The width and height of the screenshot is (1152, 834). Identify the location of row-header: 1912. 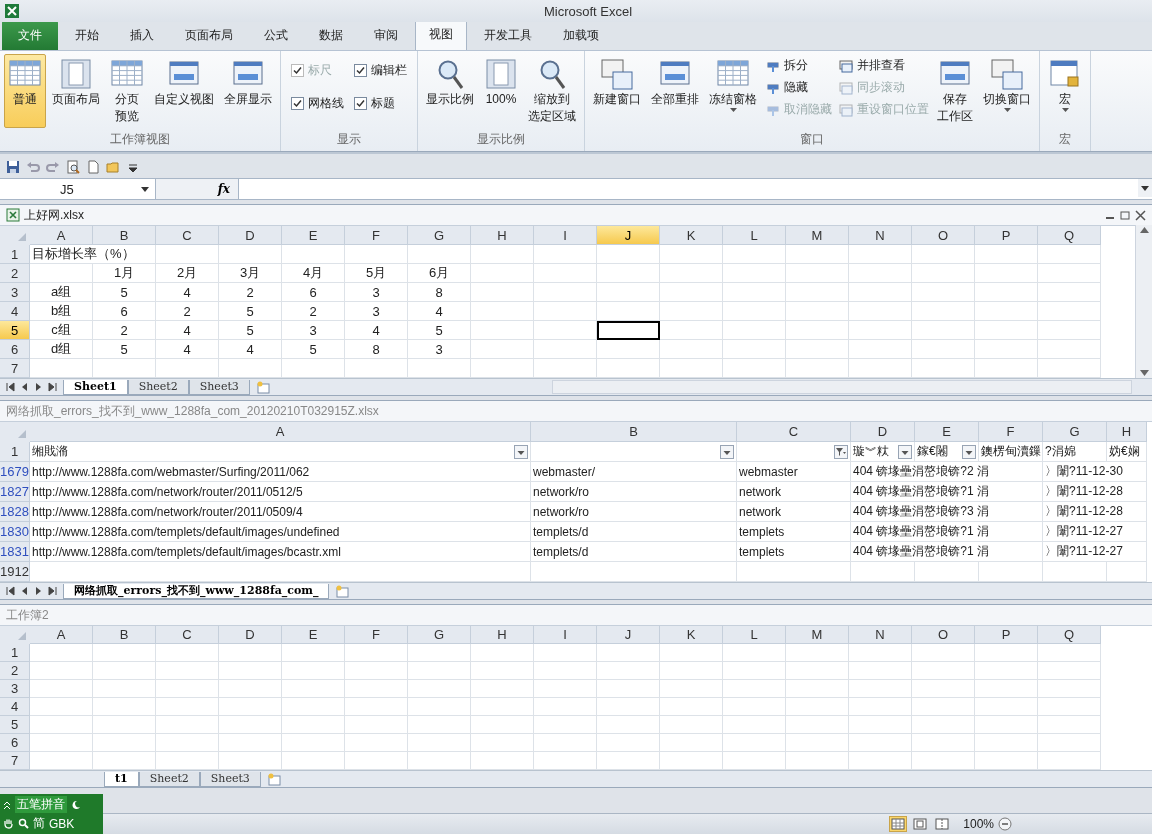
(15, 572).